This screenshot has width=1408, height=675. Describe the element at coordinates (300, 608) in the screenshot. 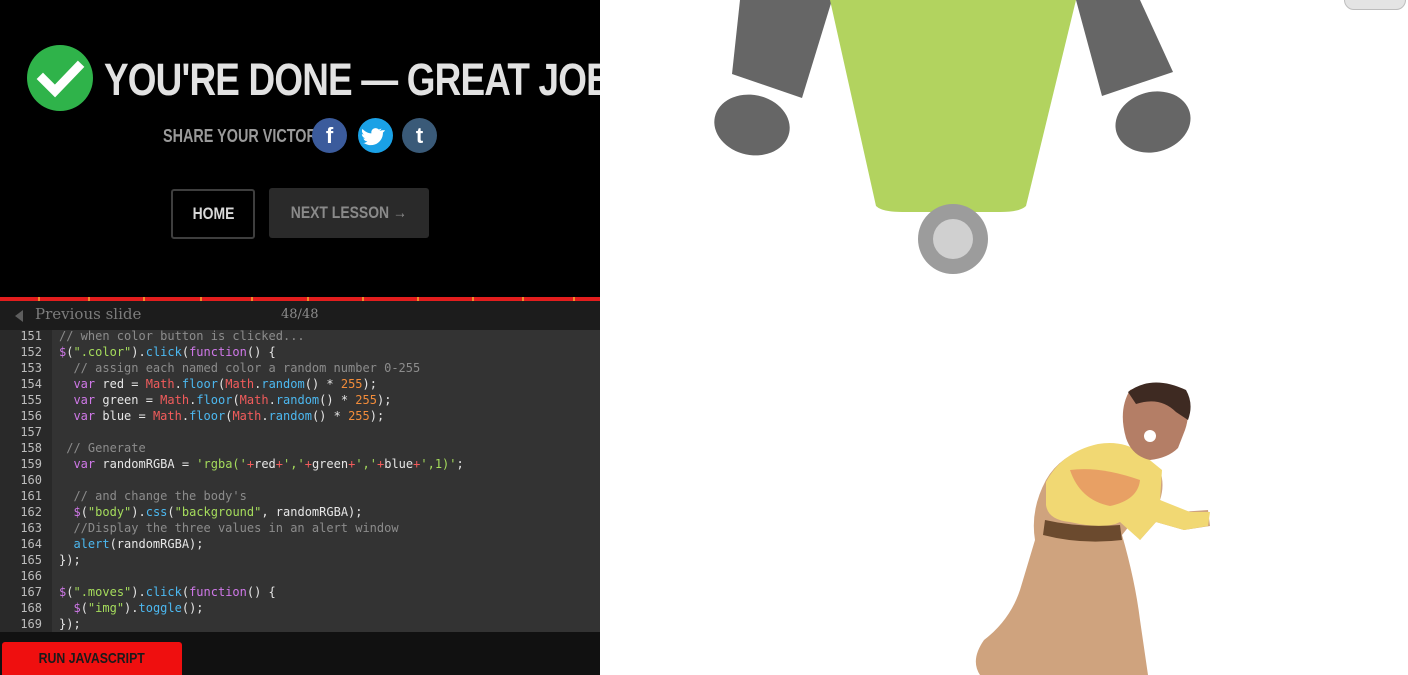

I see `code-line: 168 $("img").toggle();` at that location.